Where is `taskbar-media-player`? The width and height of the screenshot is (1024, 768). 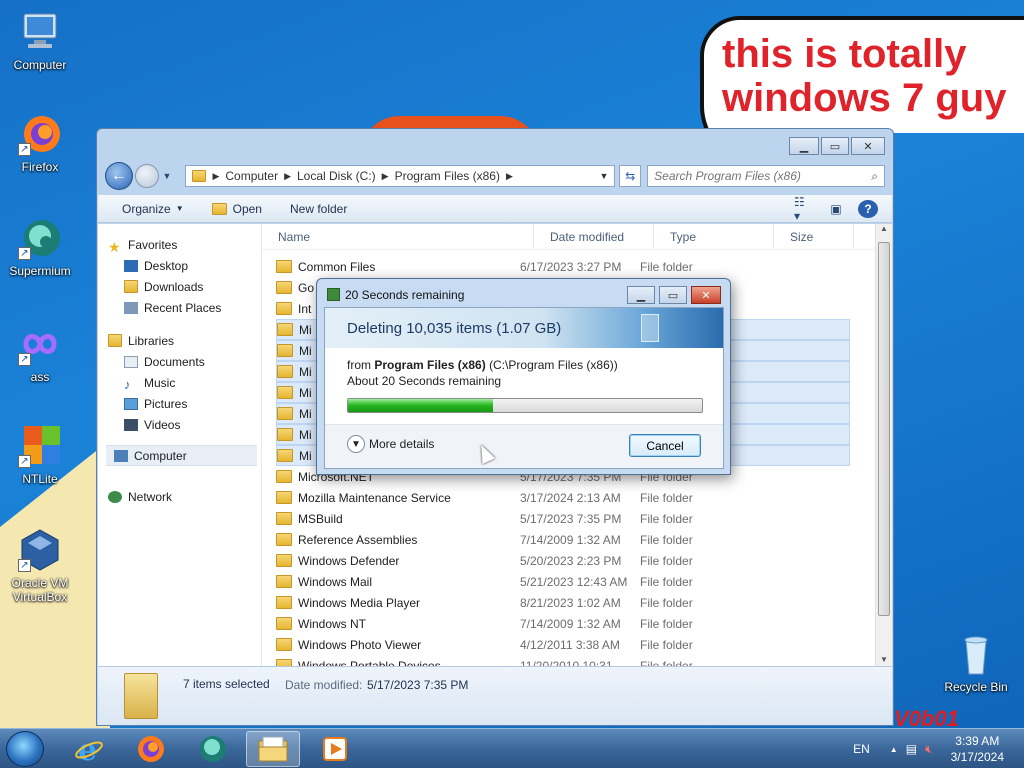 taskbar-media-player is located at coordinates (335, 749).